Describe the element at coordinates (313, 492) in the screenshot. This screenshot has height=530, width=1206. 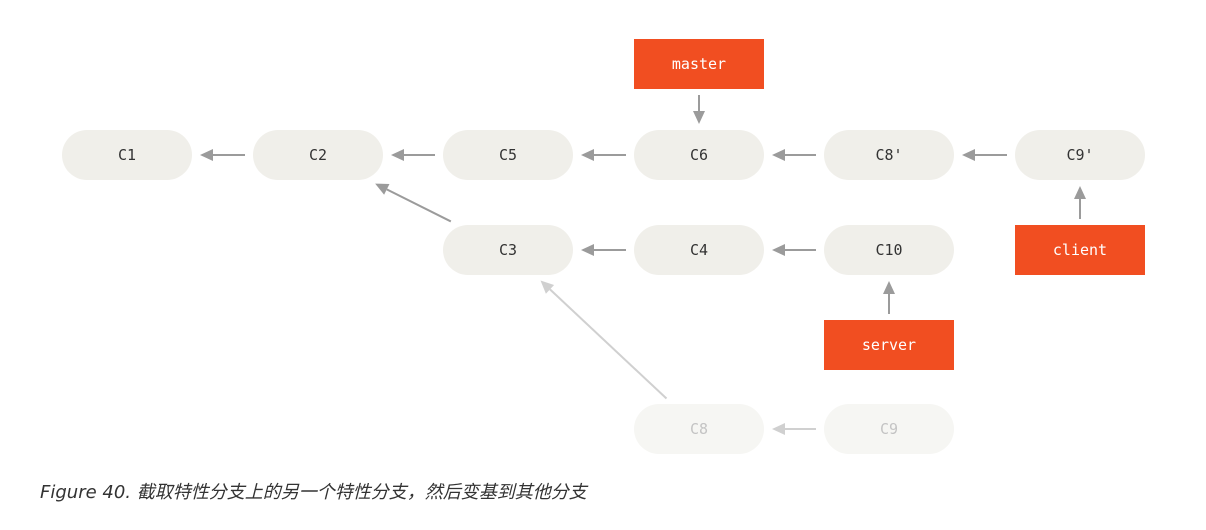
I see `figure-caption: Figure 40. 截取特性分支上的另一个特性分支，然后变基到其他分支` at that location.